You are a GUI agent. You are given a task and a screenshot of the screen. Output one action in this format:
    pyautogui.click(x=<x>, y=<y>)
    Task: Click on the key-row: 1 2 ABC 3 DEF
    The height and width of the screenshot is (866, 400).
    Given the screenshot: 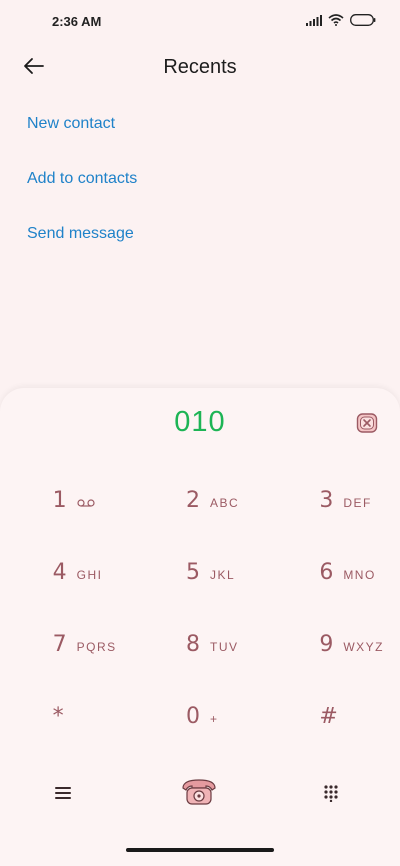 What is the action you would take?
    pyautogui.click(x=200, y=506)
    